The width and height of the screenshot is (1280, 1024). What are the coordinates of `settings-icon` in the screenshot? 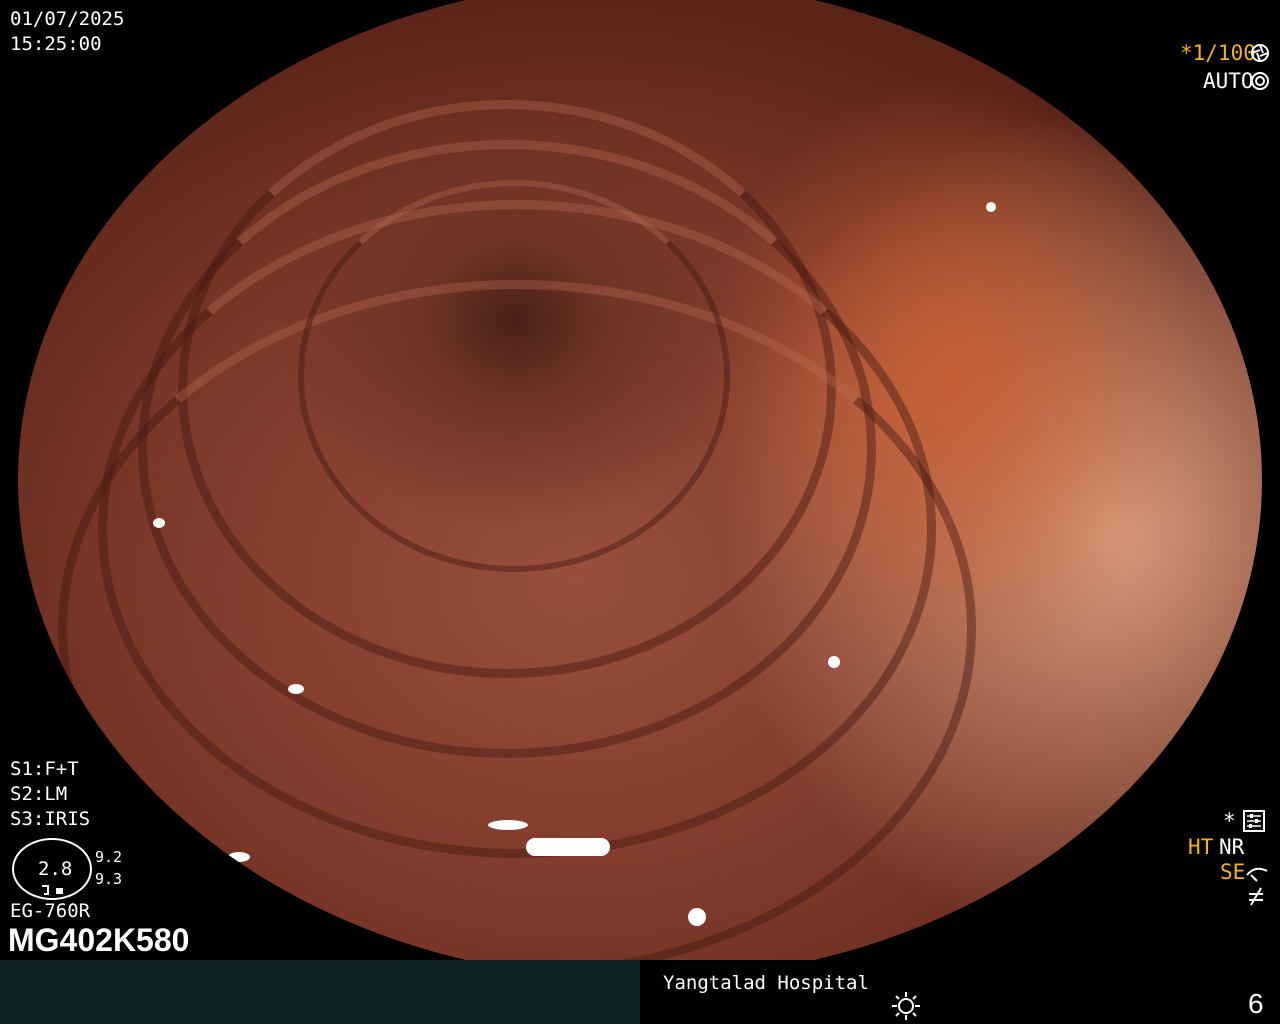 It's located at (1254, 821).